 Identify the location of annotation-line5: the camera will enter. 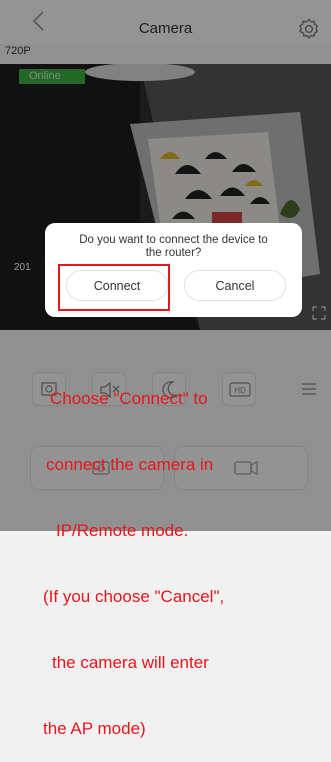
(130, 662).